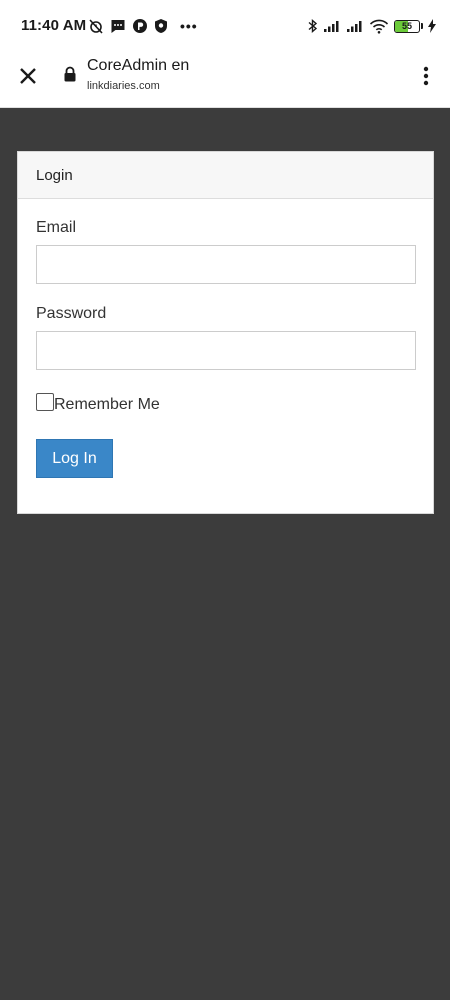  I want to click on page-url: linkdiaries.com, so click(123, 86).